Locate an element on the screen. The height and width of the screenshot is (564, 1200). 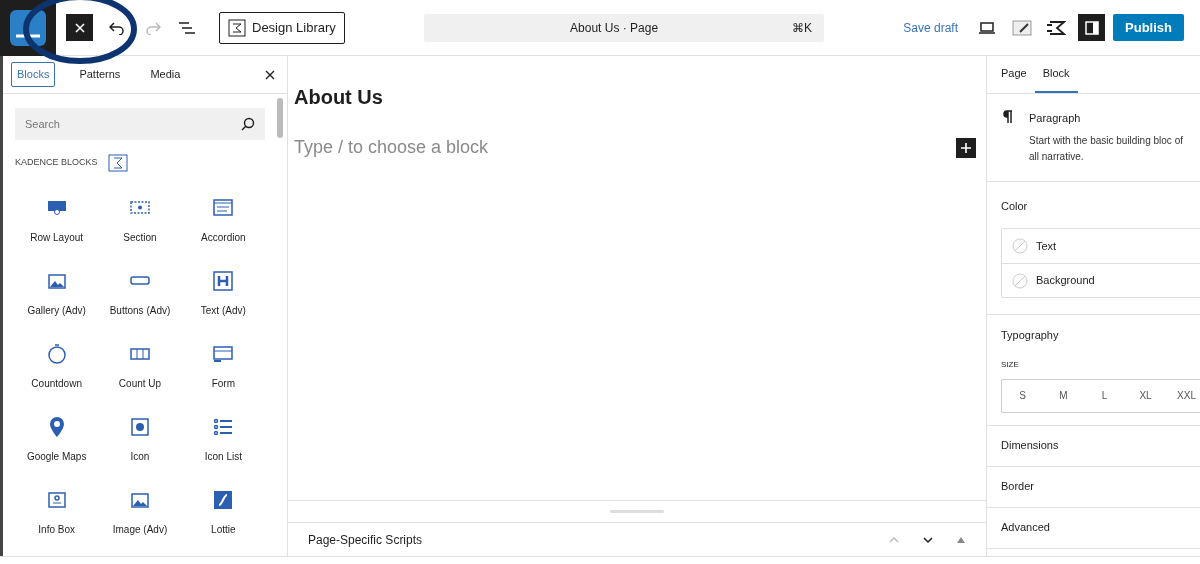
block-item: Google Maps is located at coordinates (57, 439).